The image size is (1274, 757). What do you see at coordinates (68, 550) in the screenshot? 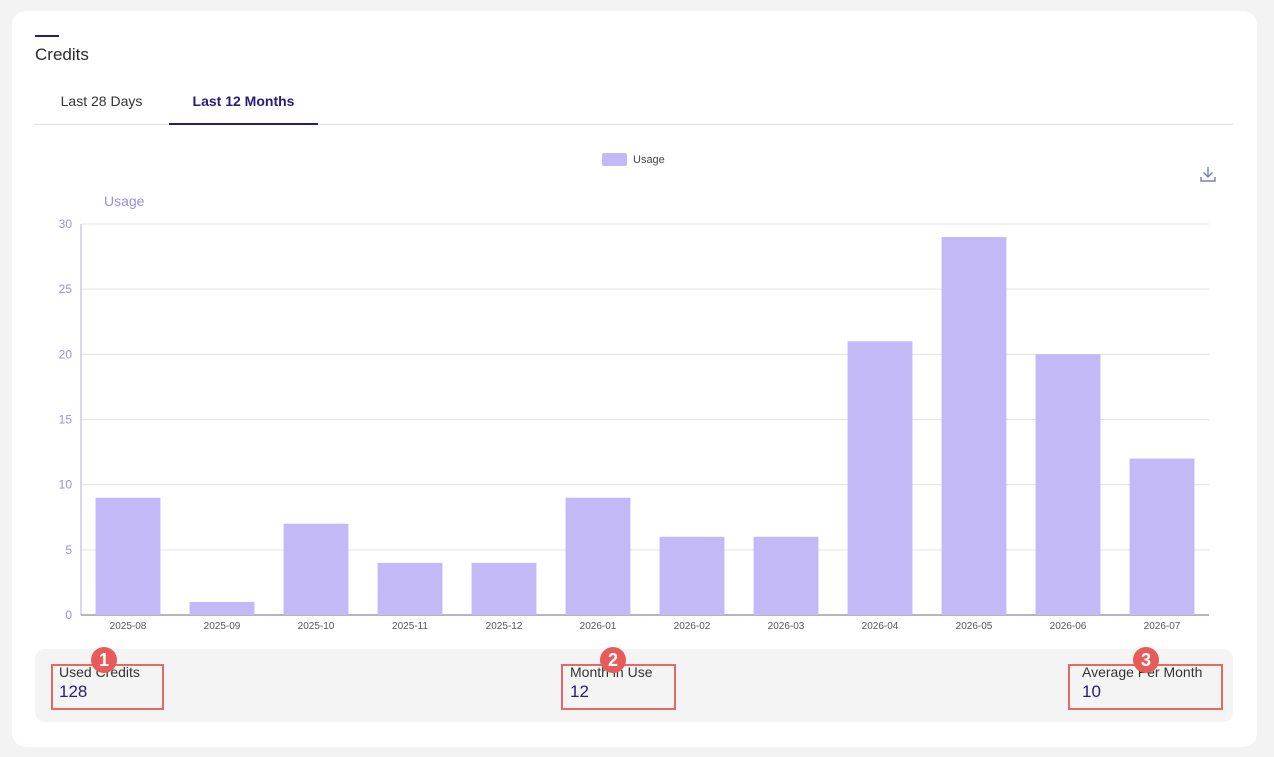
I see `y-tick-label-5: 5` at bounding box center [68, 550].